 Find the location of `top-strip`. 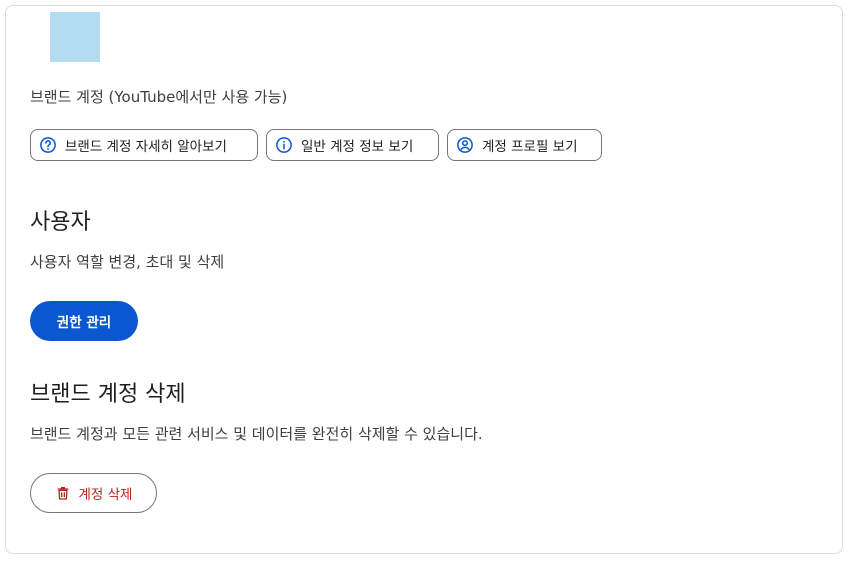

top-strip is located at coordinates (150, 2).